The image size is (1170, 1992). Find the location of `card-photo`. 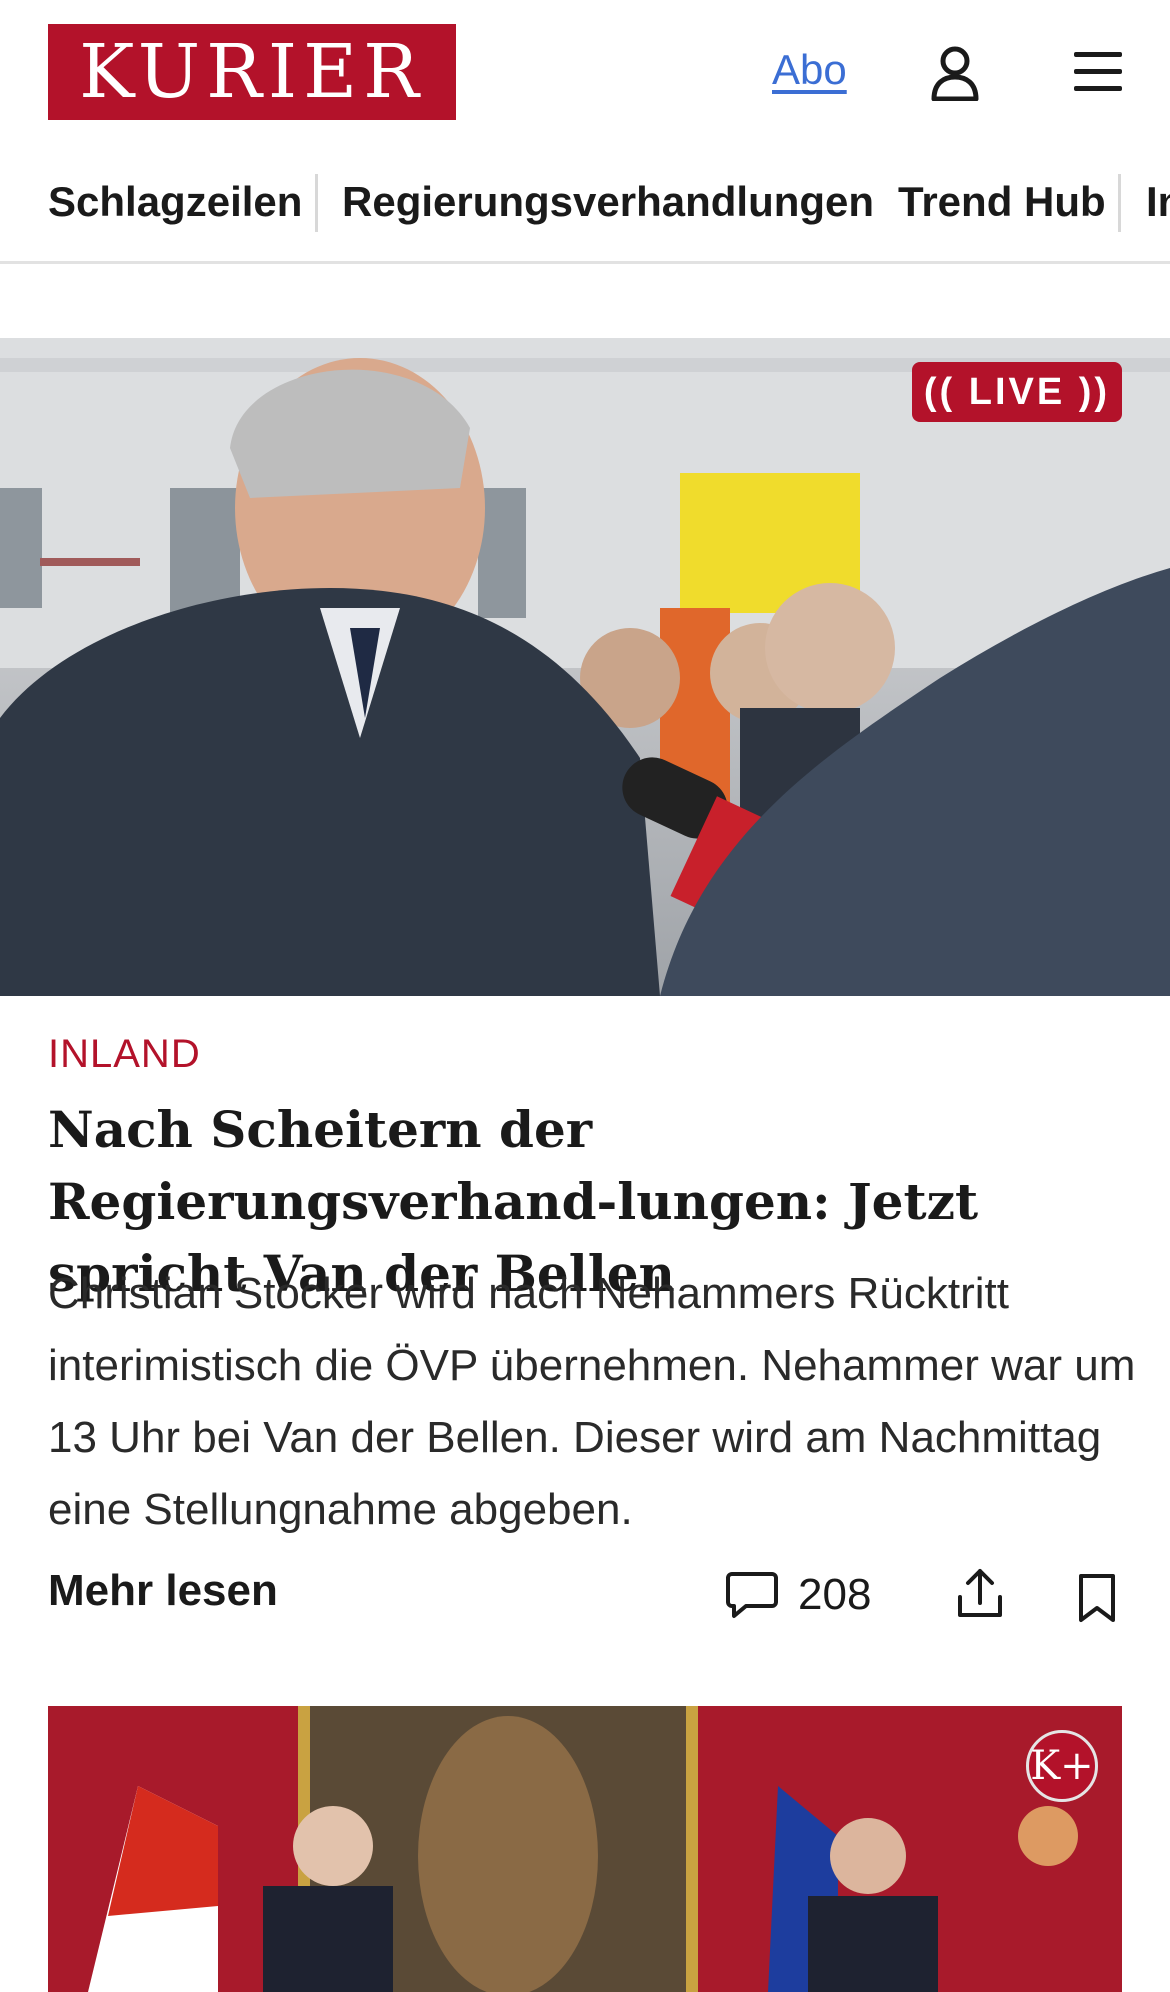

card-photo is located at coordinates (585, 1849).